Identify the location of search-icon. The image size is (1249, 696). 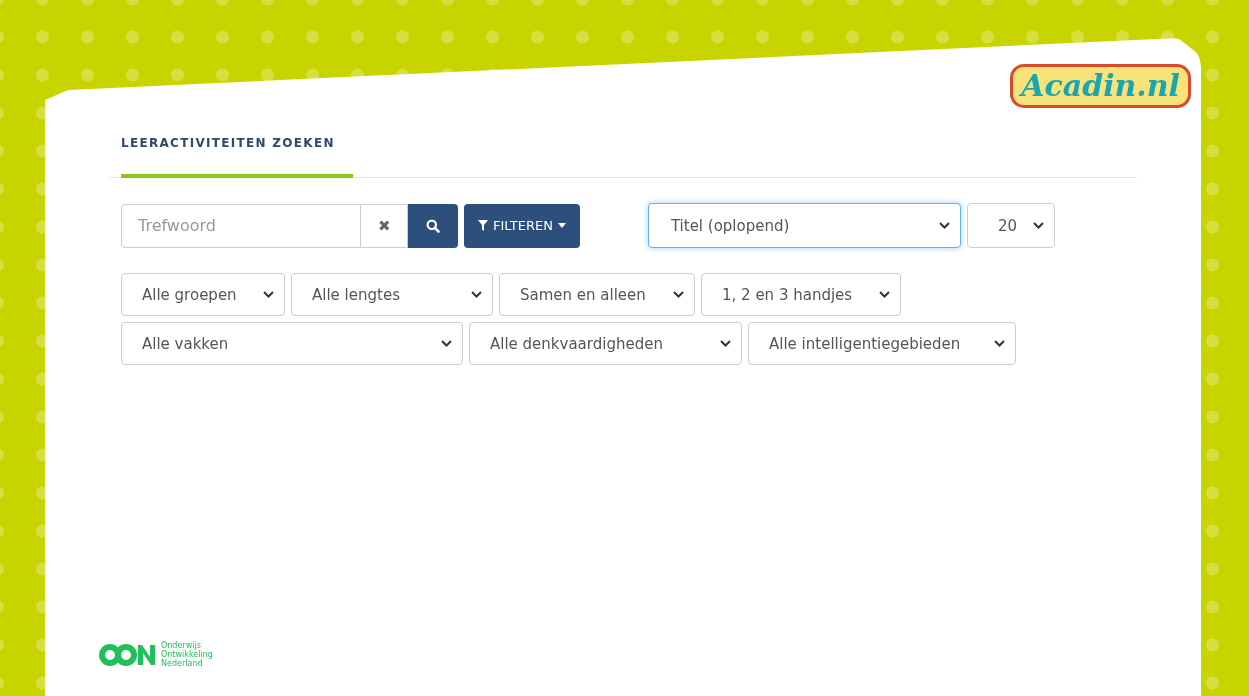
(433, 225).